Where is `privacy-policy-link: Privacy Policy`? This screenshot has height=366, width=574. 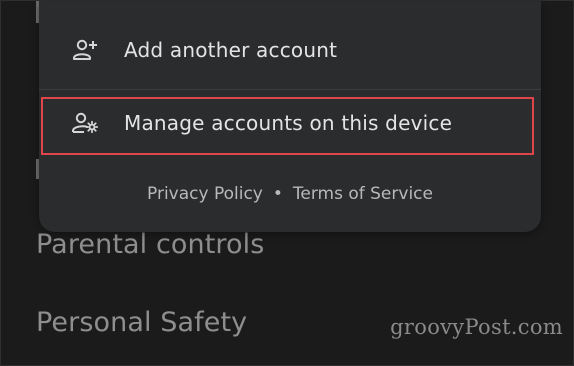 privacy-policy-link: Privacy Policy is located at coordinates (205, 194).